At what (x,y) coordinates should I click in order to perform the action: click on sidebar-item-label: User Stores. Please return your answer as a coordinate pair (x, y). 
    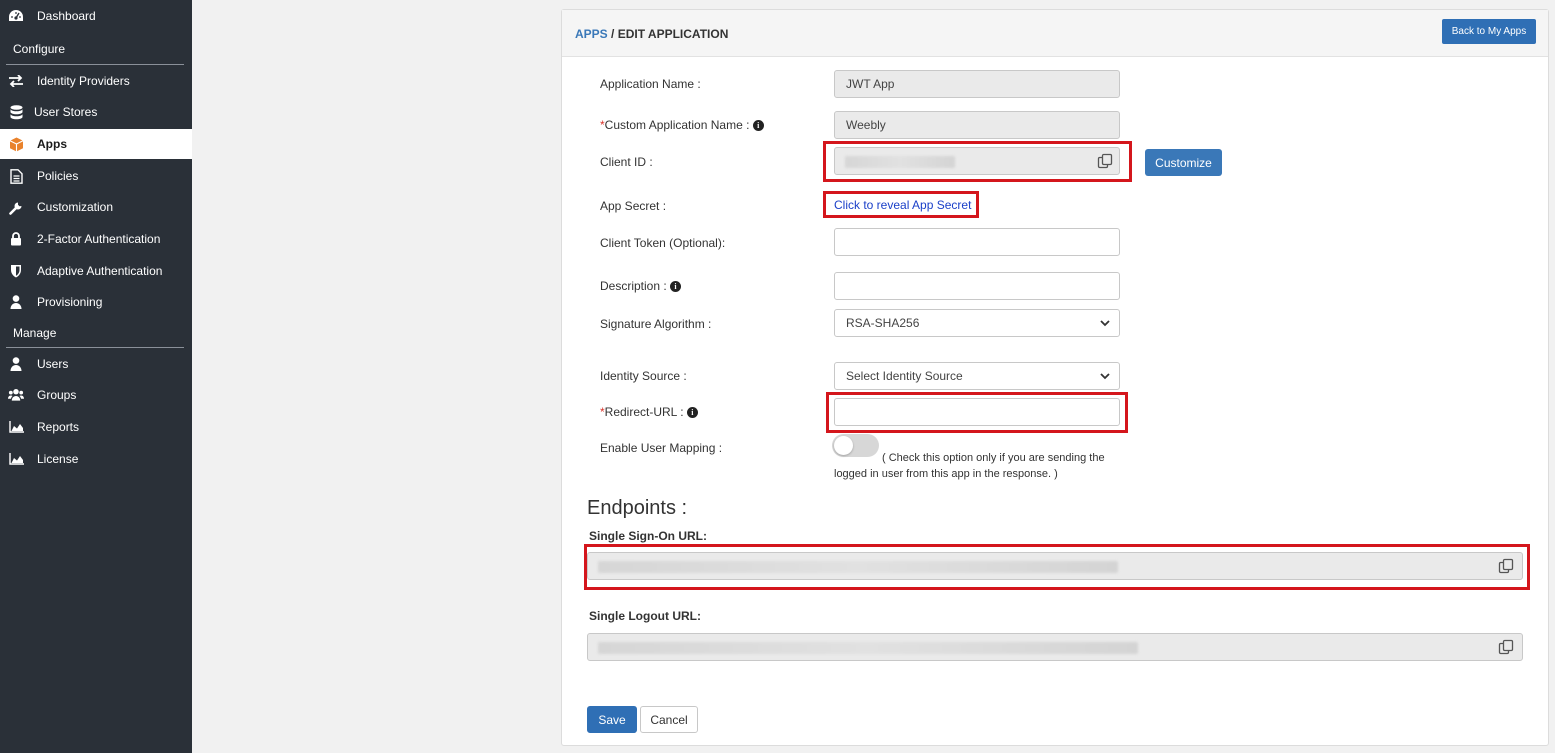
    Looking at the image, I should click on (66, 112).